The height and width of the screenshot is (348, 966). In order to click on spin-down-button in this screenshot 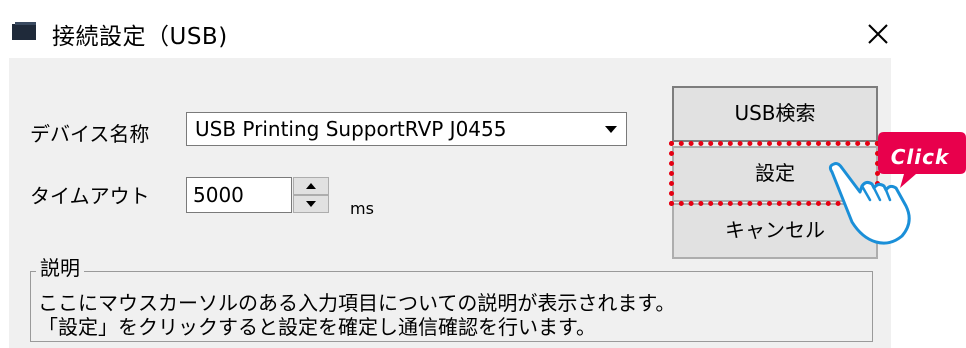, I will do `click(311, 204)`.